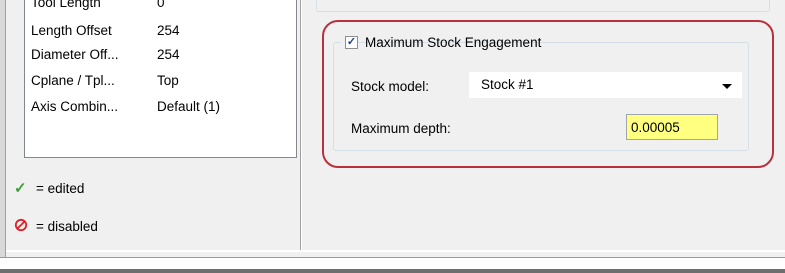  Describe the element at coordinates (189, 106) in the screenshot. I see `param-value: Default (1)` at that location.